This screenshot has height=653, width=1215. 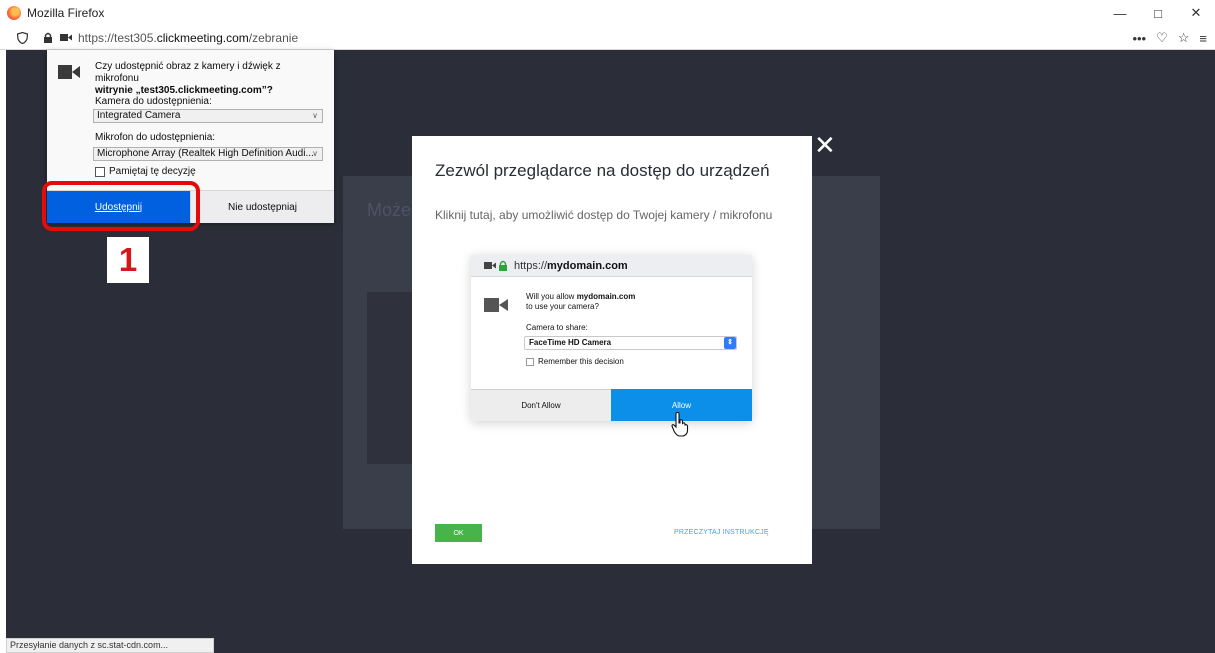 I want to click on minimize-button: —, so click(x=1120, y=13).